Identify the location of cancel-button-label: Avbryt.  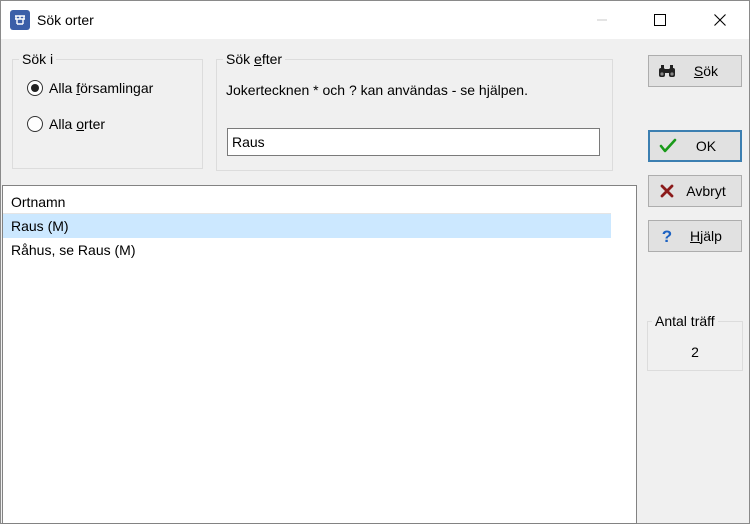
(706, 191).